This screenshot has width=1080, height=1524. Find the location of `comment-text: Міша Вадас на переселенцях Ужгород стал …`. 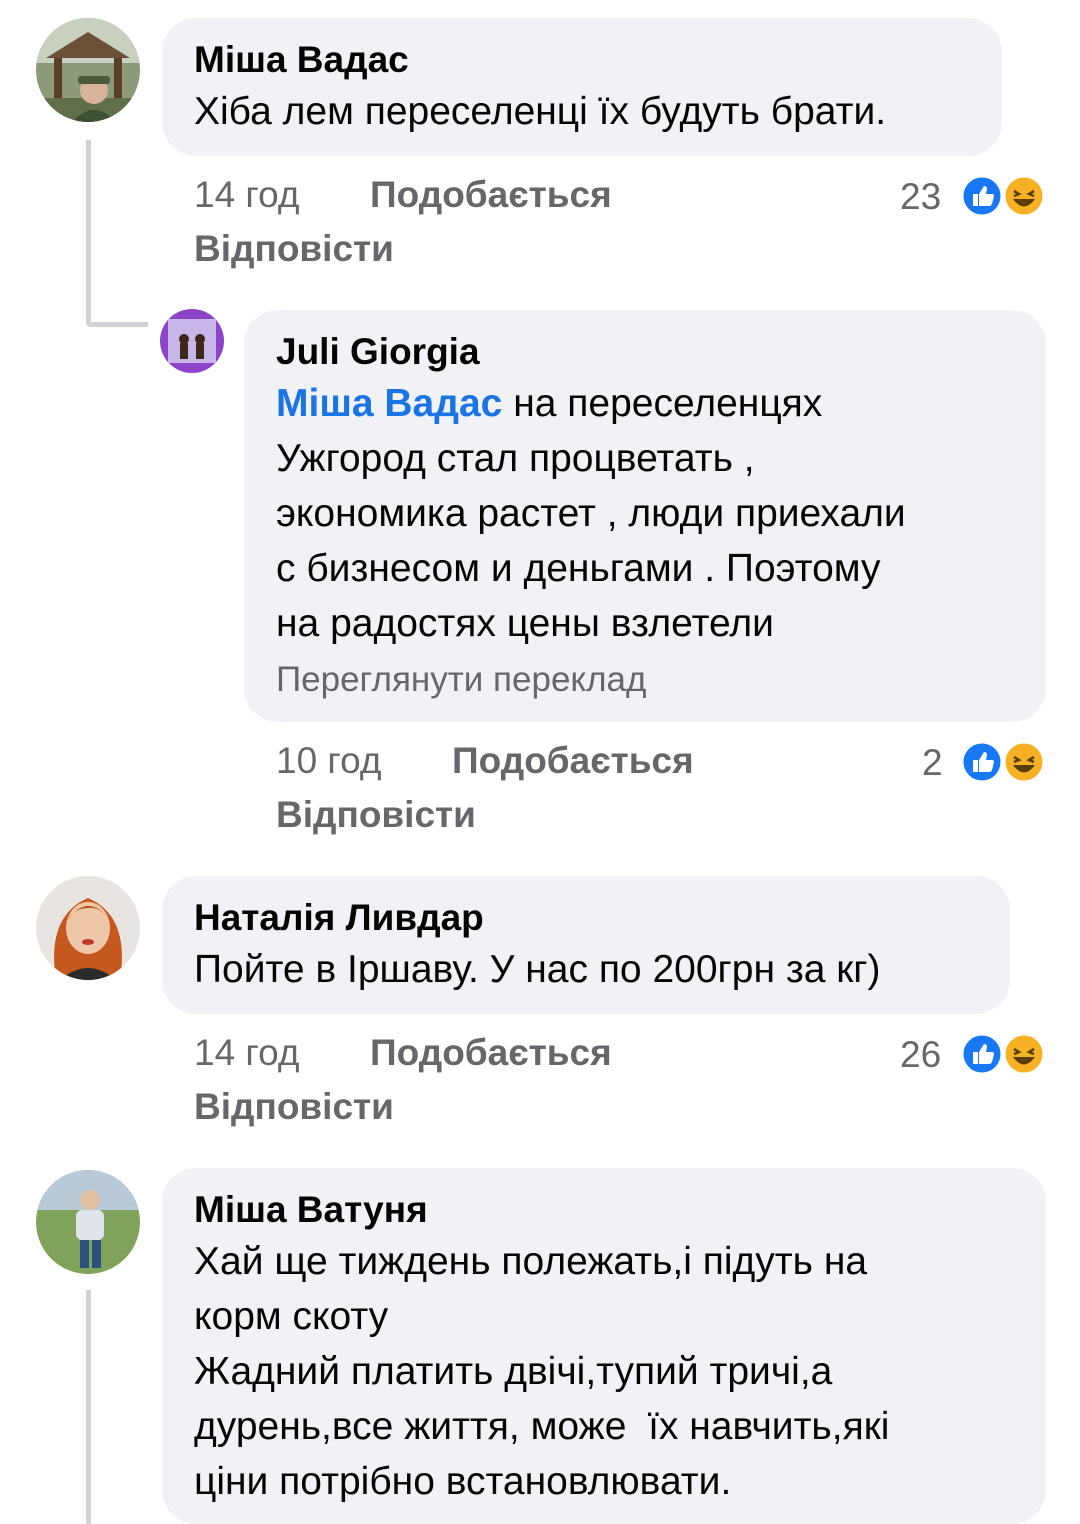

comment-text: Міша Вадас на переселенцях Ужгород стал … is located at coordinates (645, 513).